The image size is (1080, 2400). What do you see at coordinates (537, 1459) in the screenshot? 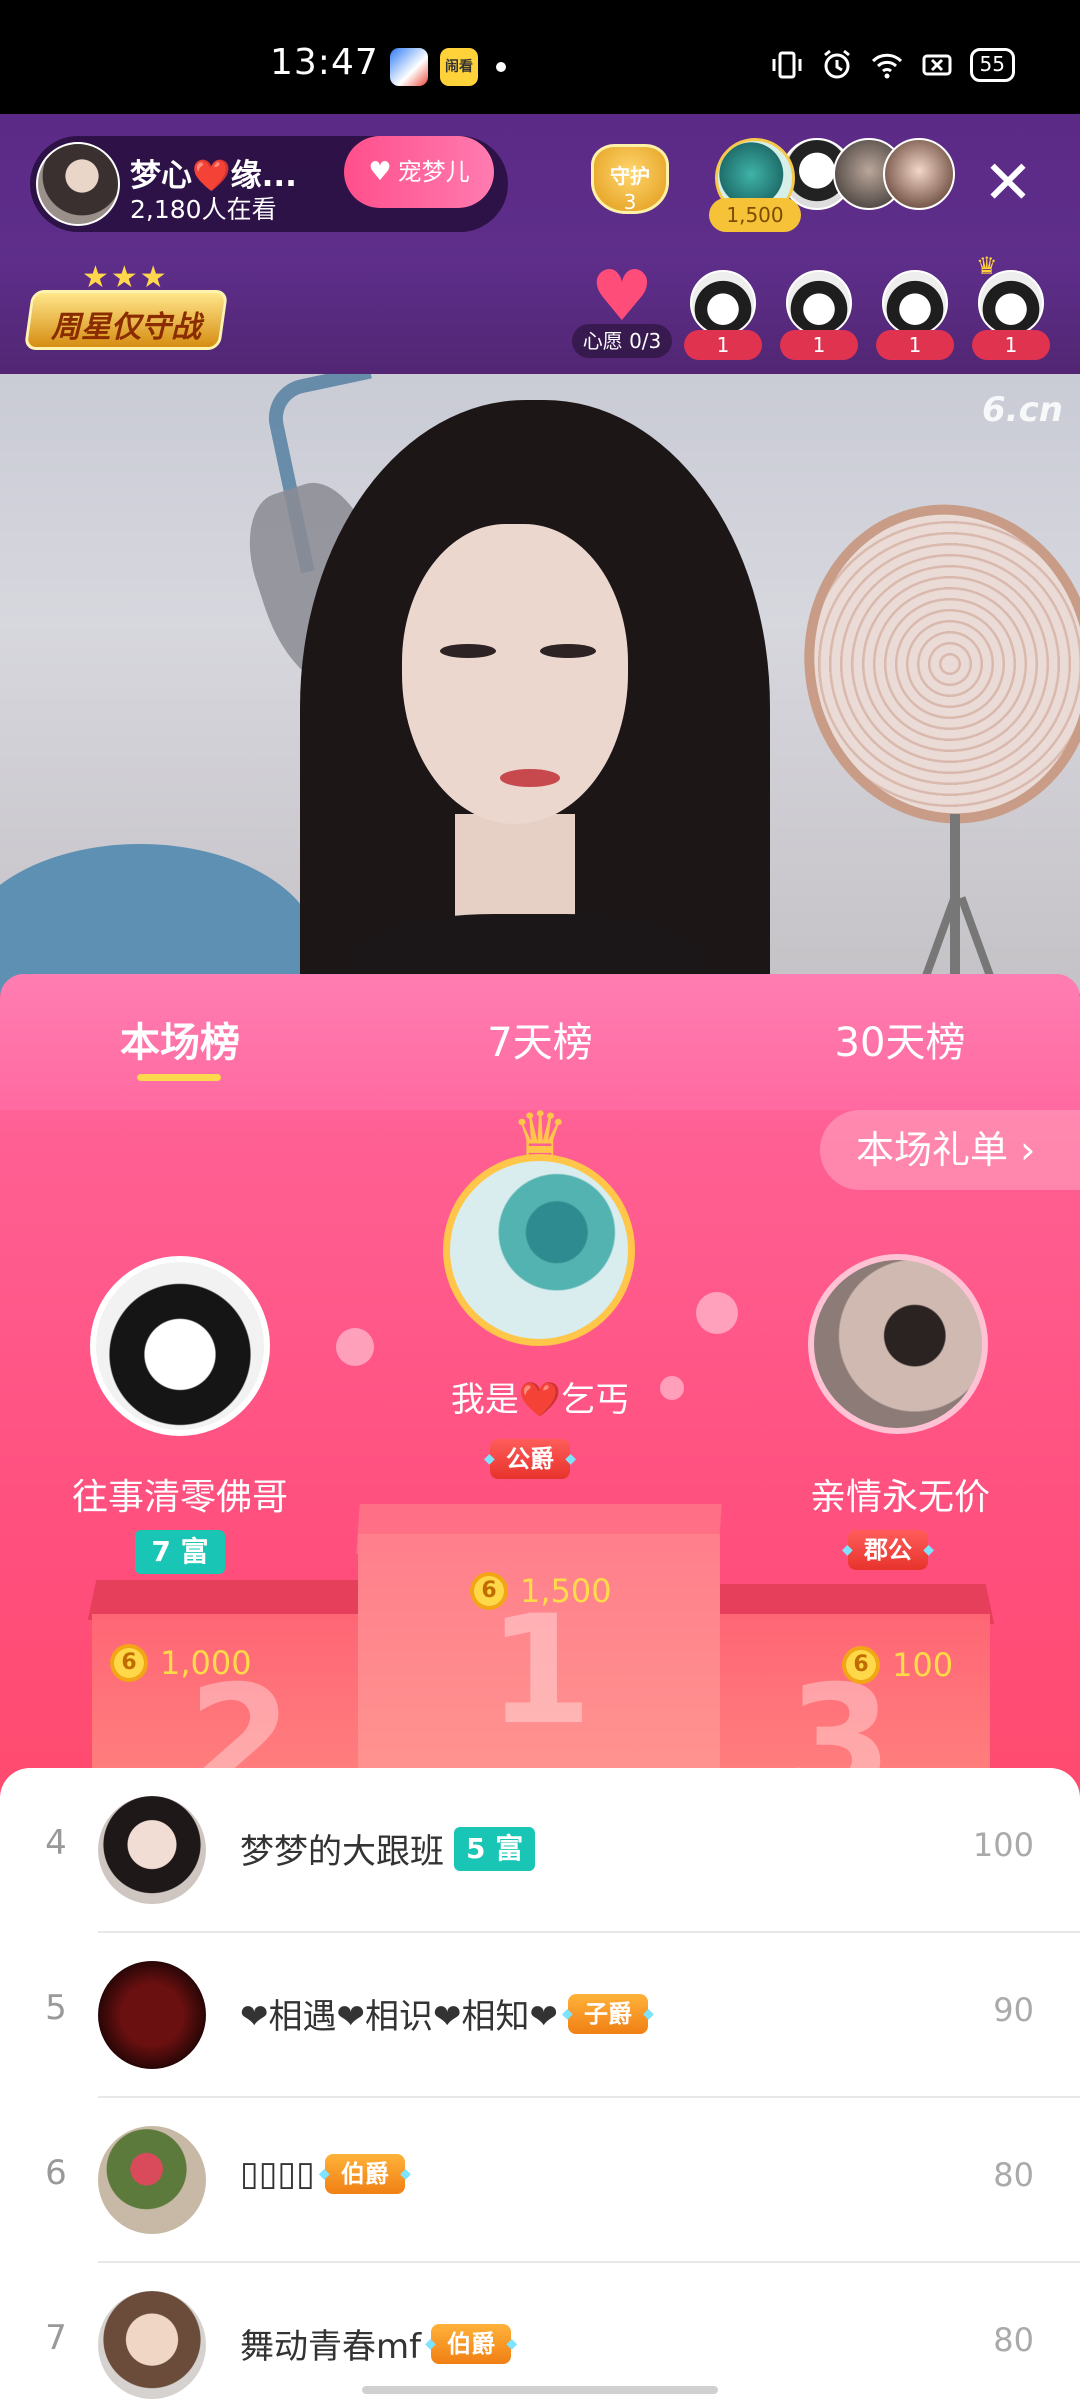
I see `rank-1-noble-badge: 公爵` at bounding box center [537, 1459].